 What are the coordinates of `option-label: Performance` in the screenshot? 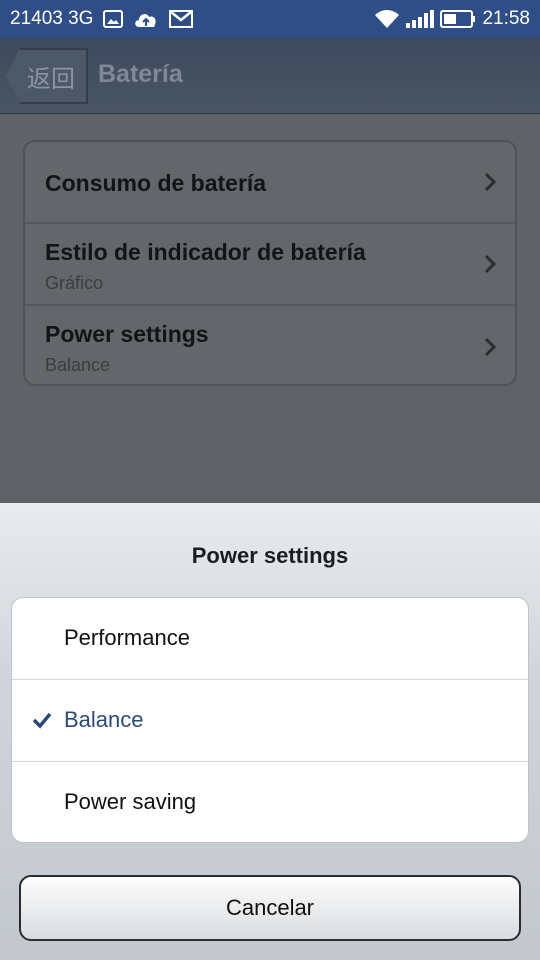 It's located at (127, 637).